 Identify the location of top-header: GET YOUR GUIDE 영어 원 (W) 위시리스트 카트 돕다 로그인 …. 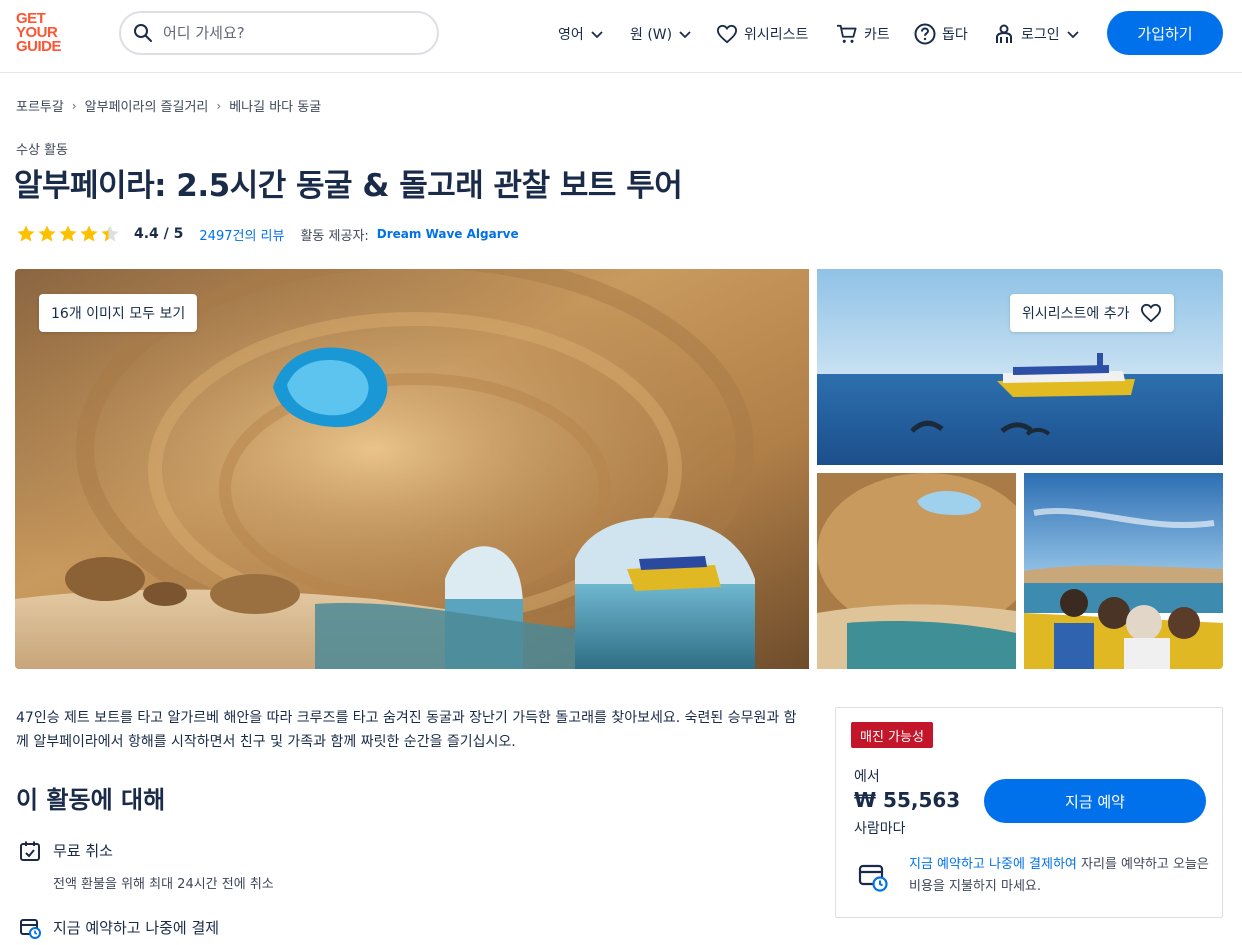
(621, 36).